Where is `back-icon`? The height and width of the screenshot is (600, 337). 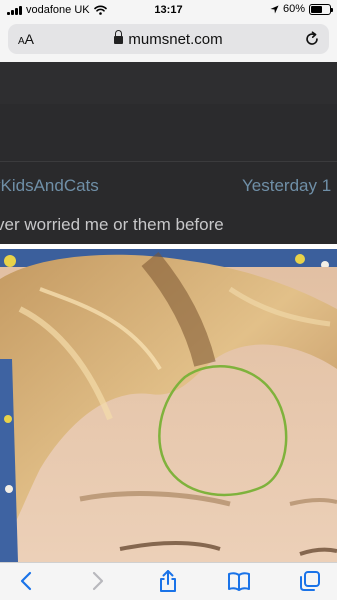
back-icon is located at coordinates (26, 581).